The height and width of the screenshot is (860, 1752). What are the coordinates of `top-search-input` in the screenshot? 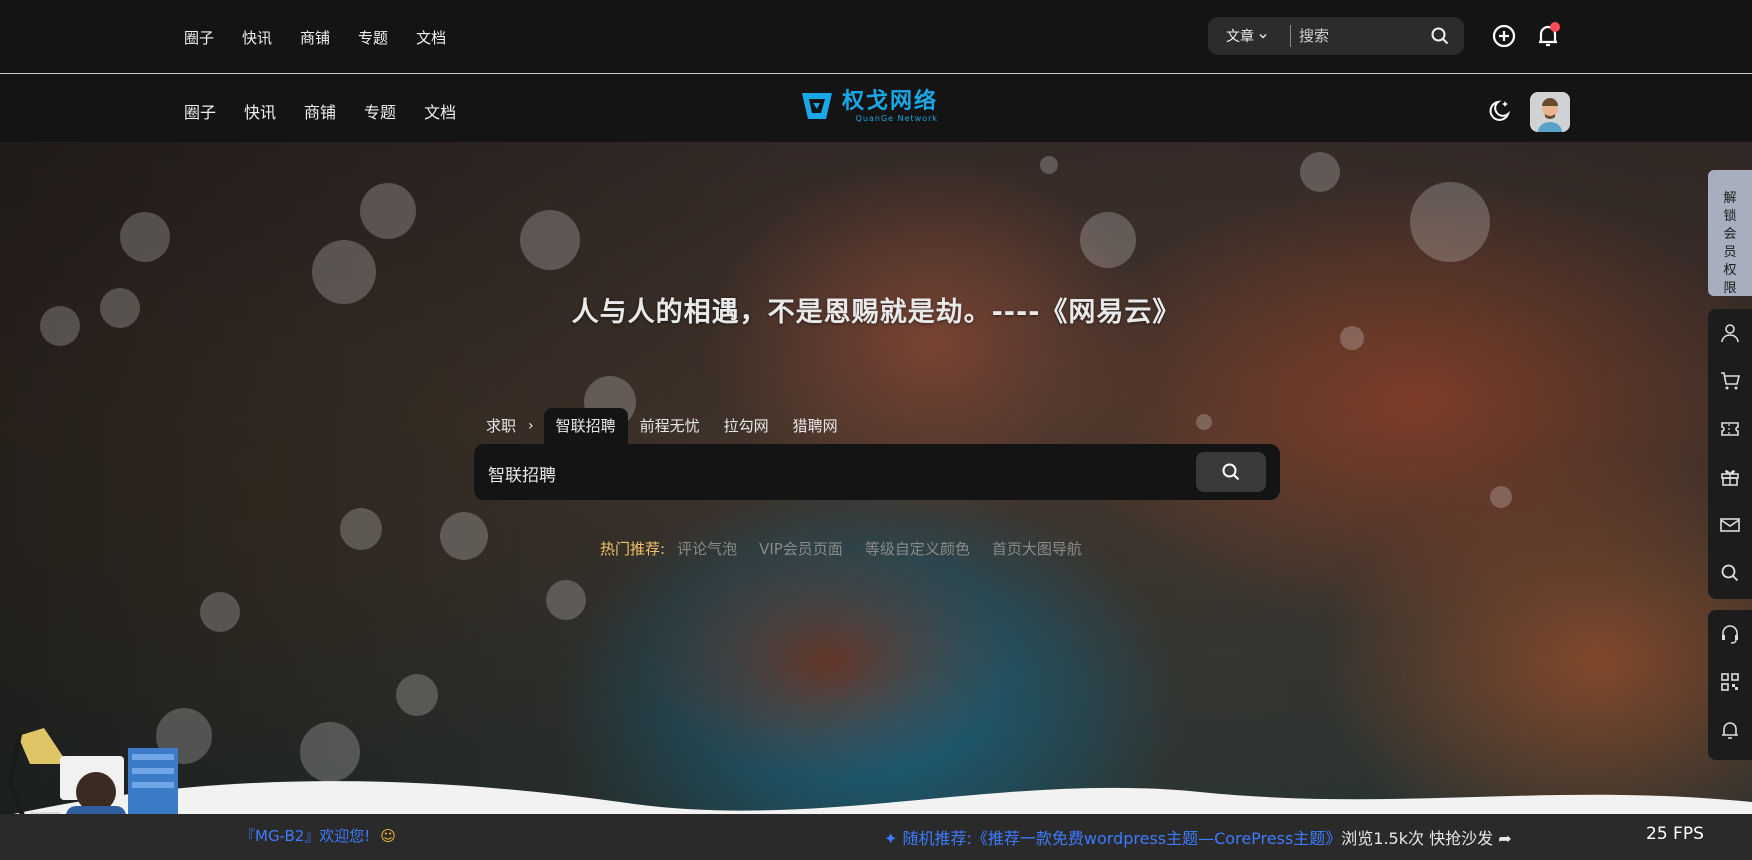 It's located at (1364, 36).